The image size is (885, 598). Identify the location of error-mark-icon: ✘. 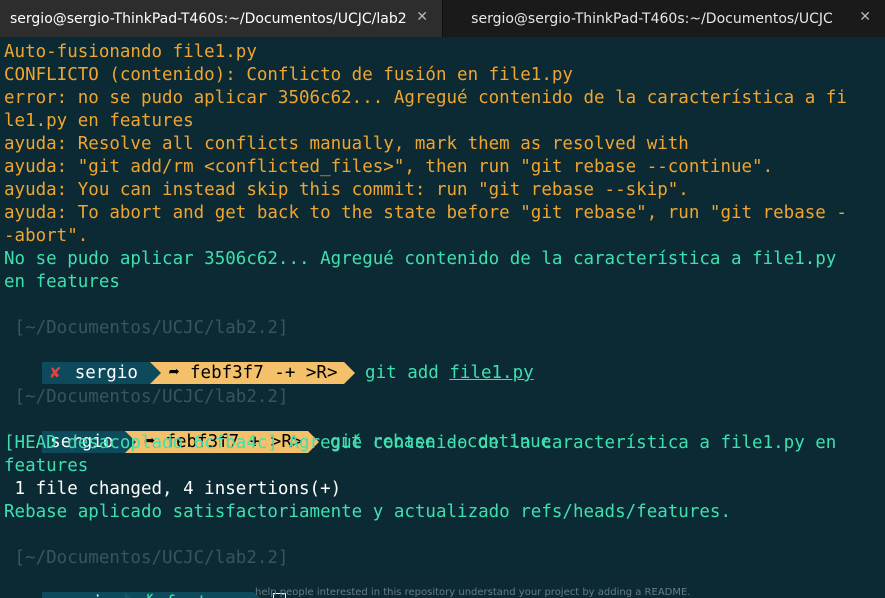
(55, 373).